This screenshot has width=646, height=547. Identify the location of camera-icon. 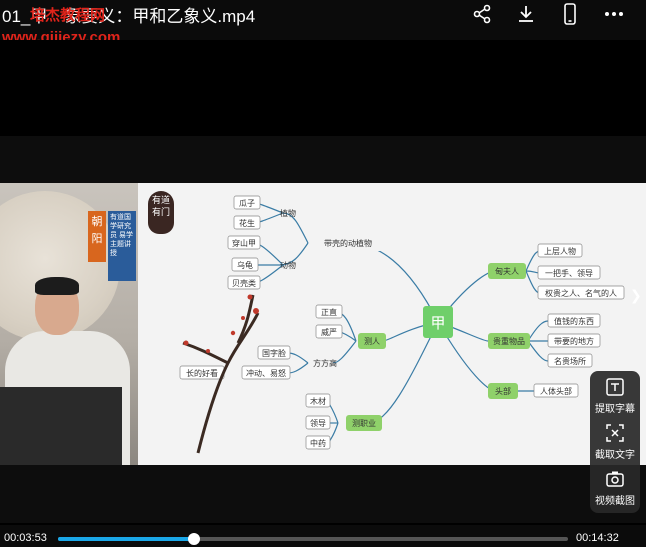
(615, 479).